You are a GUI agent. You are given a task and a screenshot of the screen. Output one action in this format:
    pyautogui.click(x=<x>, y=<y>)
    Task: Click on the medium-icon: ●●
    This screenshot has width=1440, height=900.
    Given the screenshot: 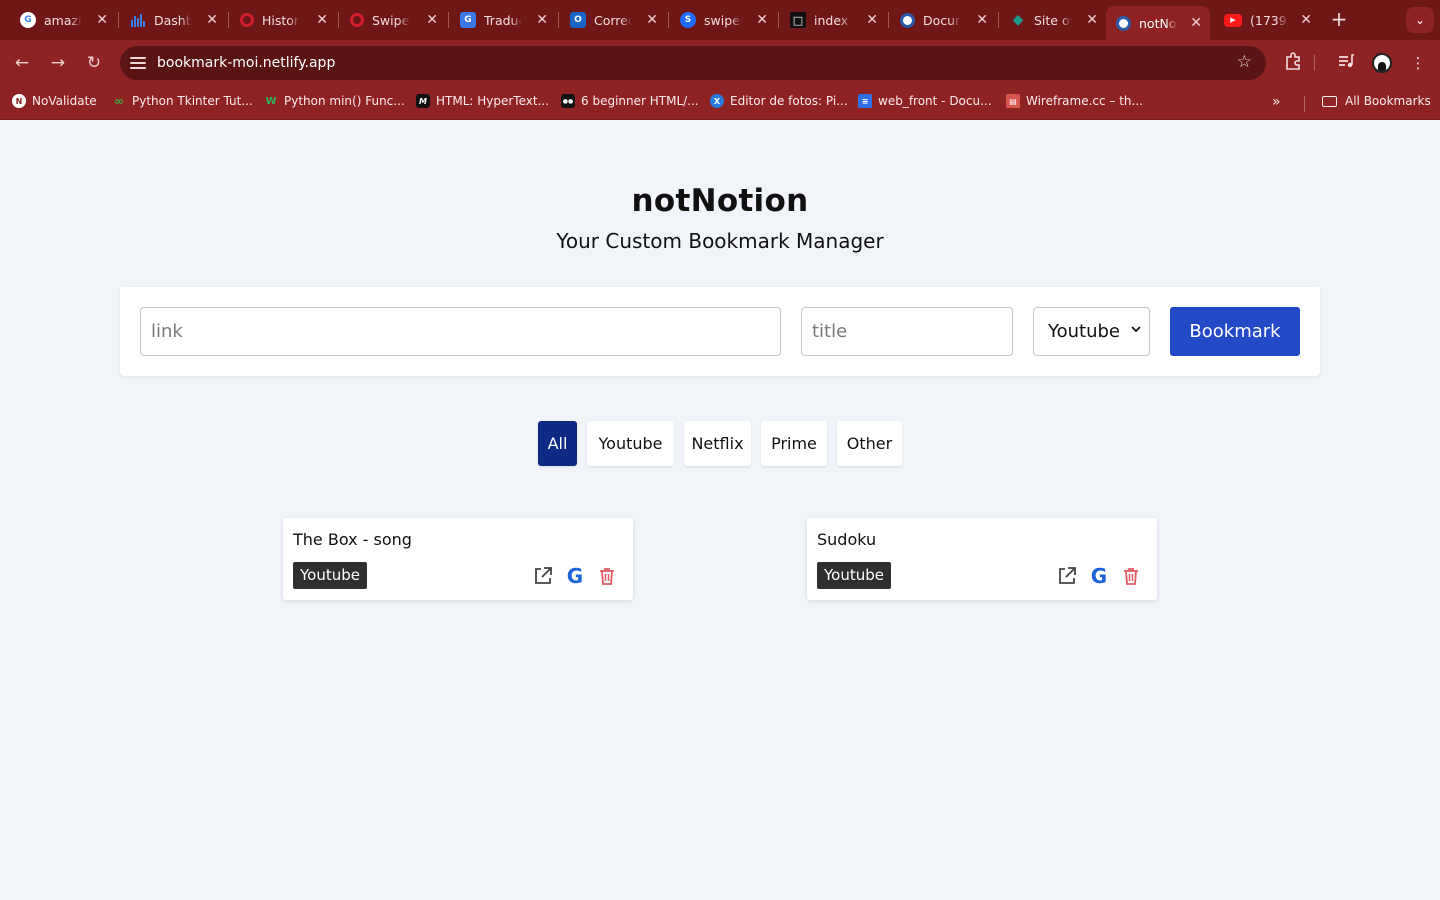 What is the action you would take?
    pyautogui.click(x=568, y=101)
    